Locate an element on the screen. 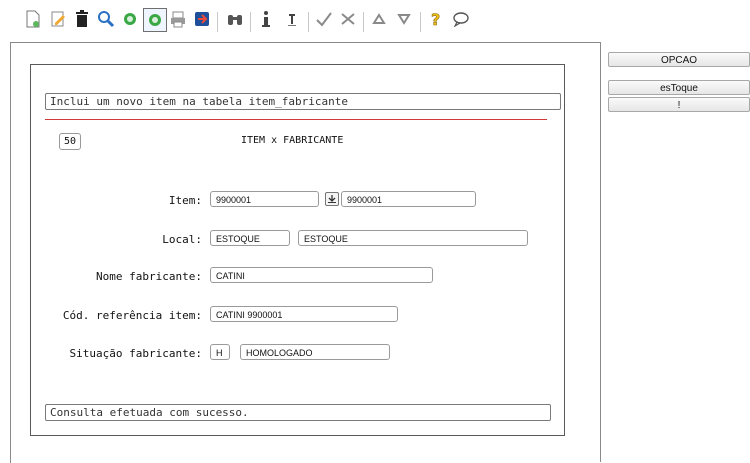  arrow-up-icon is located at coordinates (379, 19).